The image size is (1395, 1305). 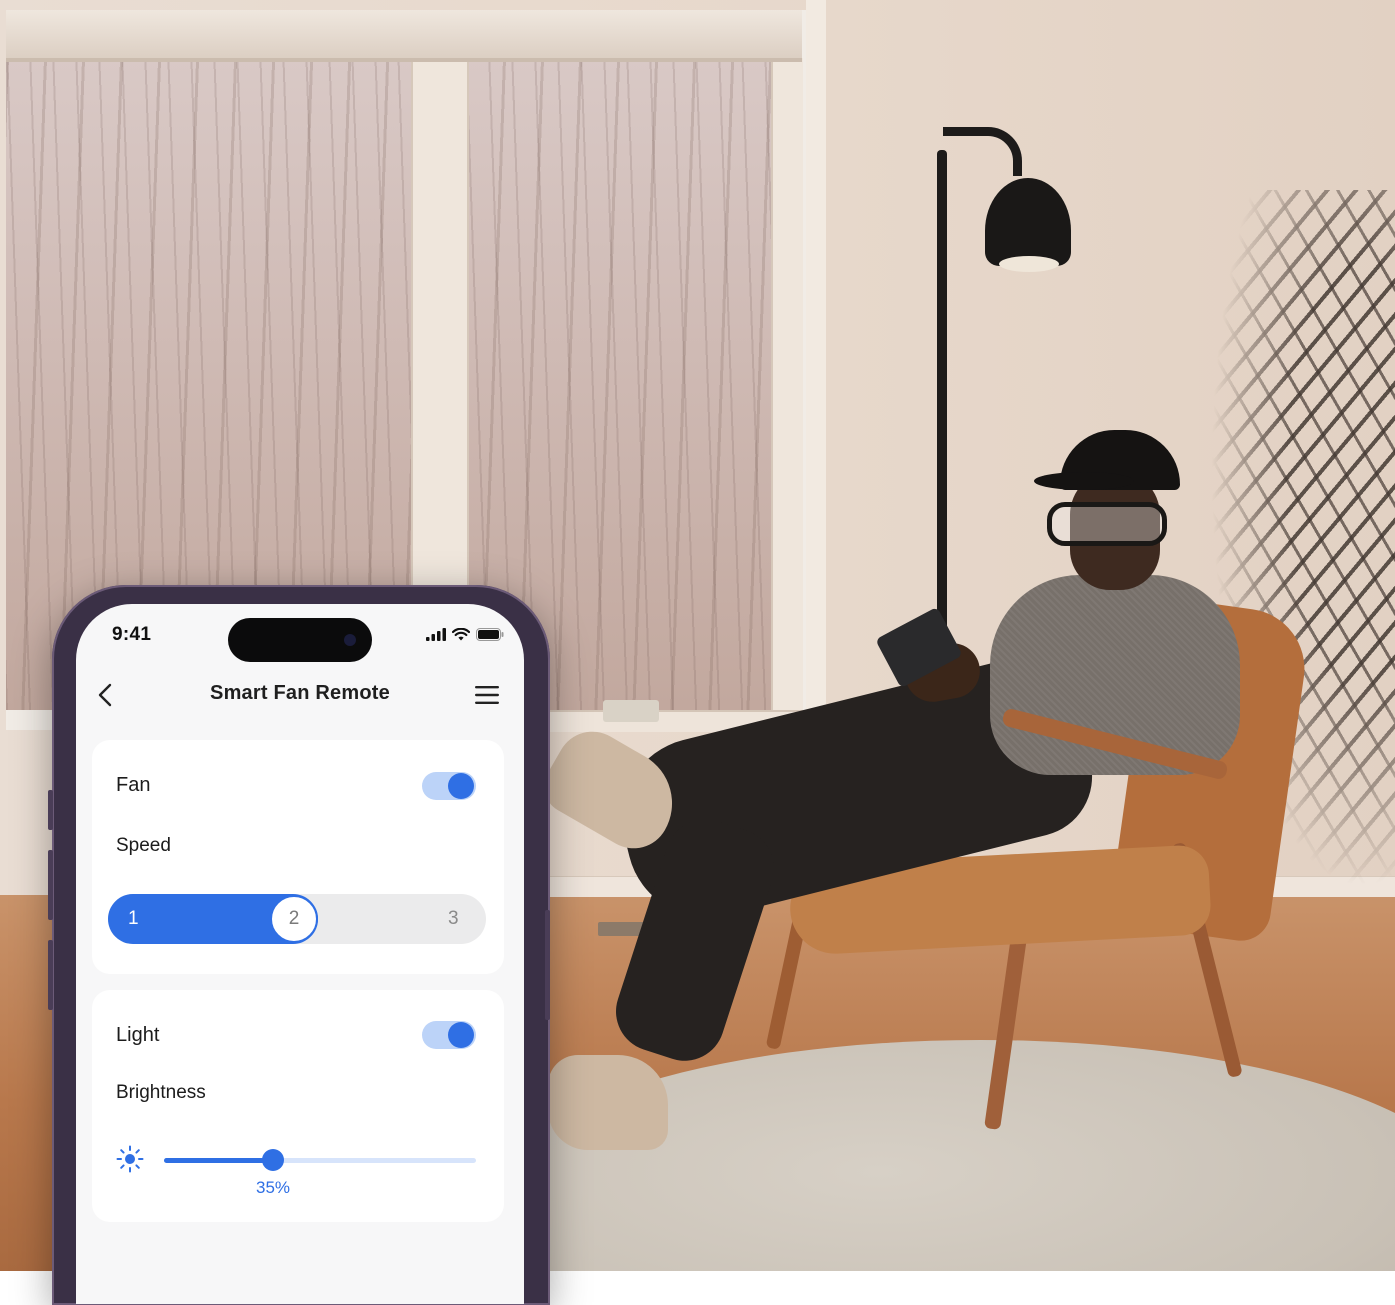 I want to click on camera-icon, so click(x=350, y=640).